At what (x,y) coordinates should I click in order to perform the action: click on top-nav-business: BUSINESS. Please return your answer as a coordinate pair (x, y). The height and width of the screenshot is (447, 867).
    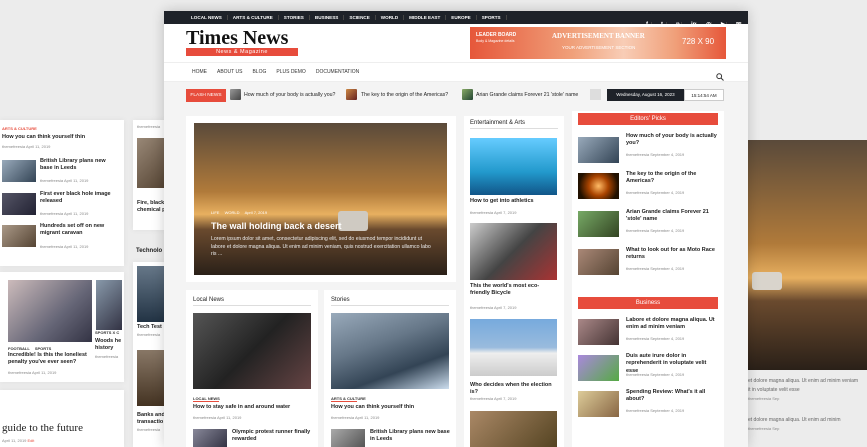
    Looking at the image, I should click on (327, 17).